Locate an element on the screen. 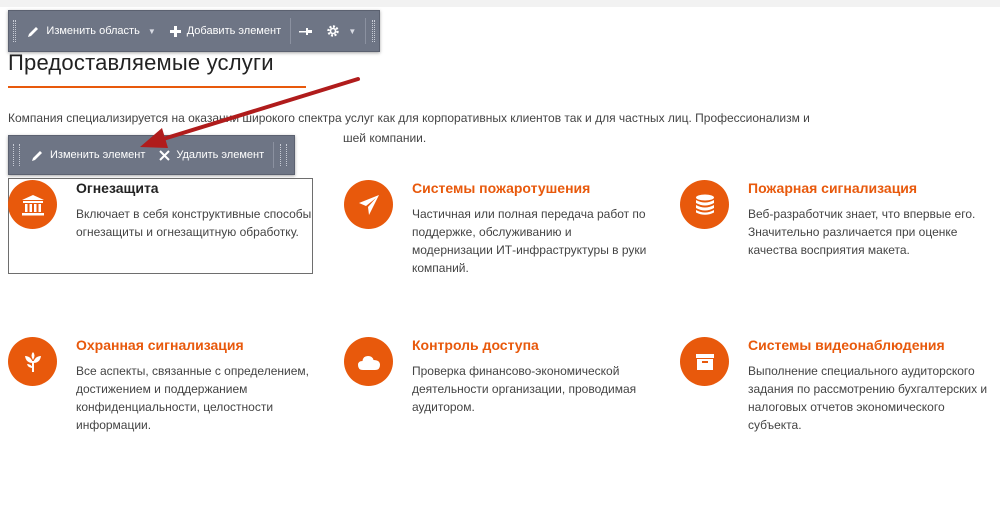  service-title: Охранная сигнализация is located at coordinates (160, 345).